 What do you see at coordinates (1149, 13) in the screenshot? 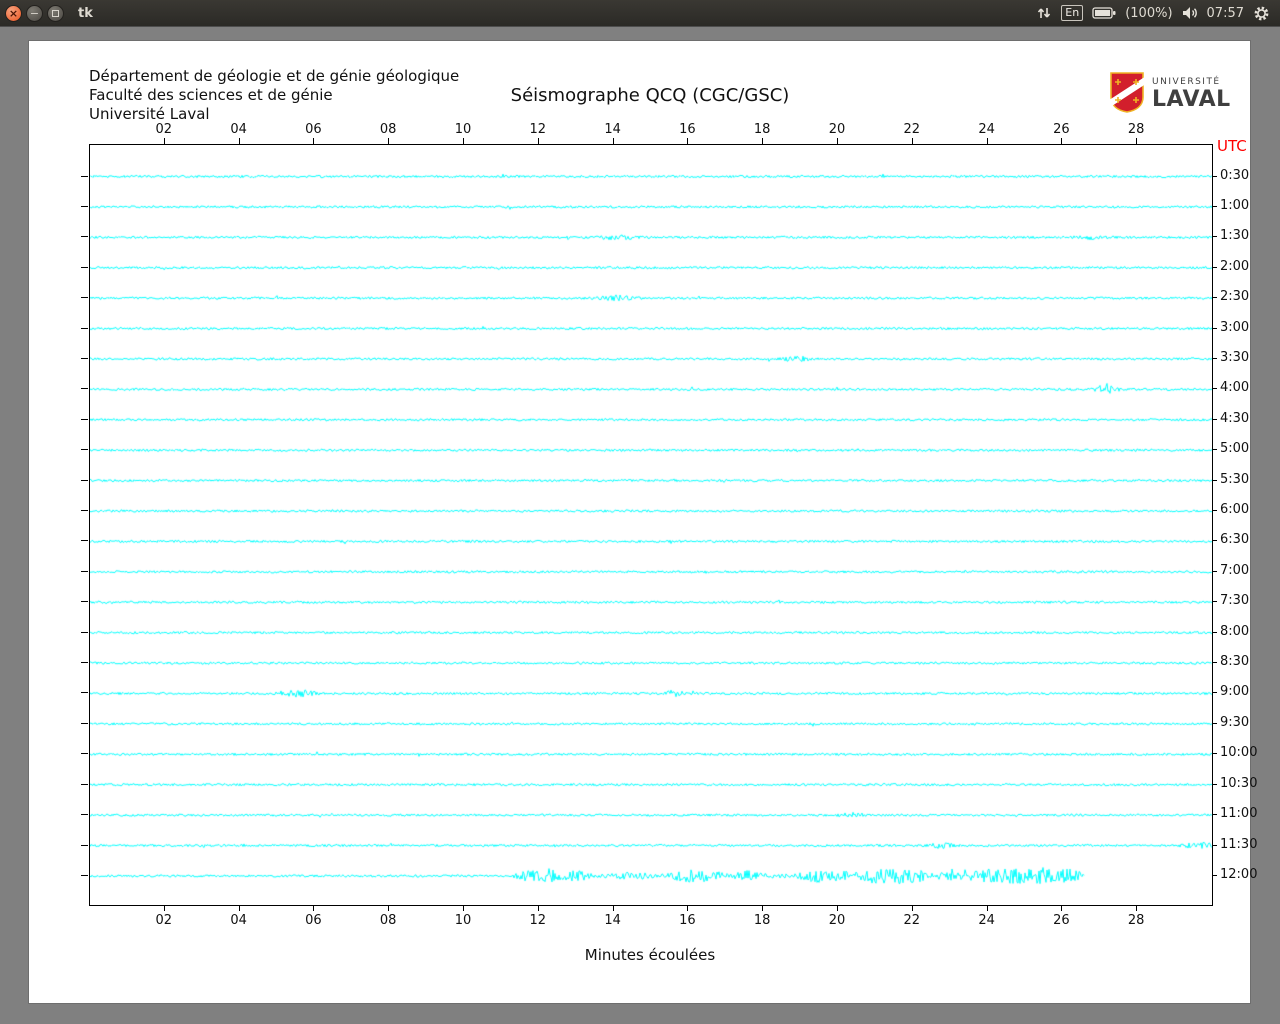
I see `battery-percent: (100%)` at bounding box center [1149, 13].